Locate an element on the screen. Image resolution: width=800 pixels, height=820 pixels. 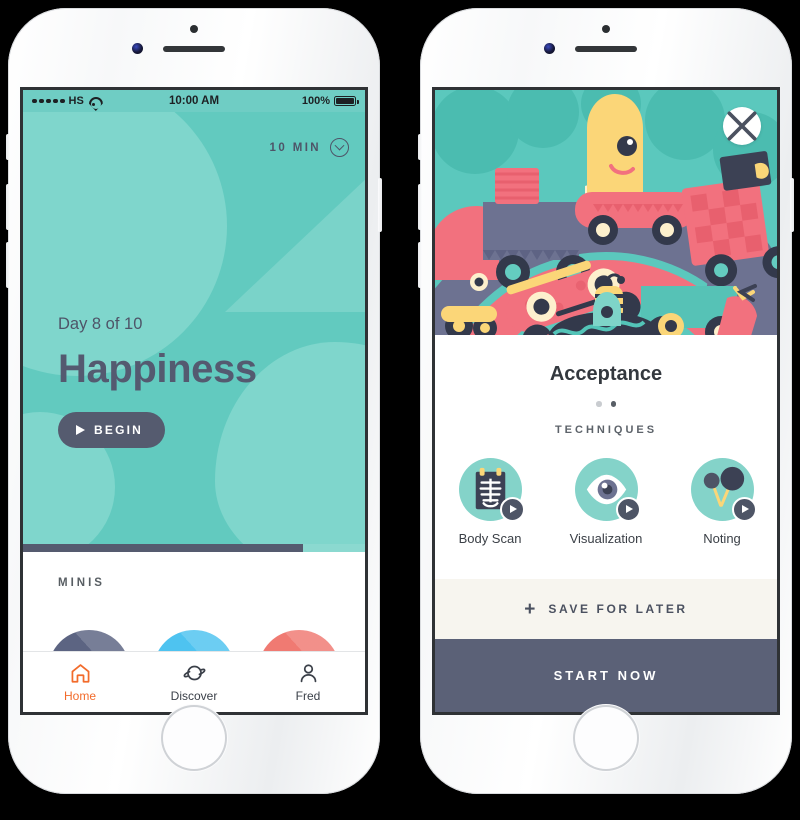
techniques-list: Body Scan Visualization Noting is located at coordinates (606, 501).